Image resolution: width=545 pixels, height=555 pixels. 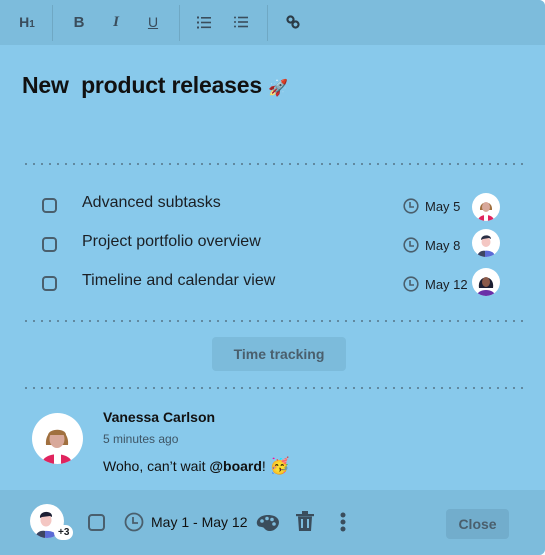 I want to click on comment-author-avatar, so click(x=57, y=438).